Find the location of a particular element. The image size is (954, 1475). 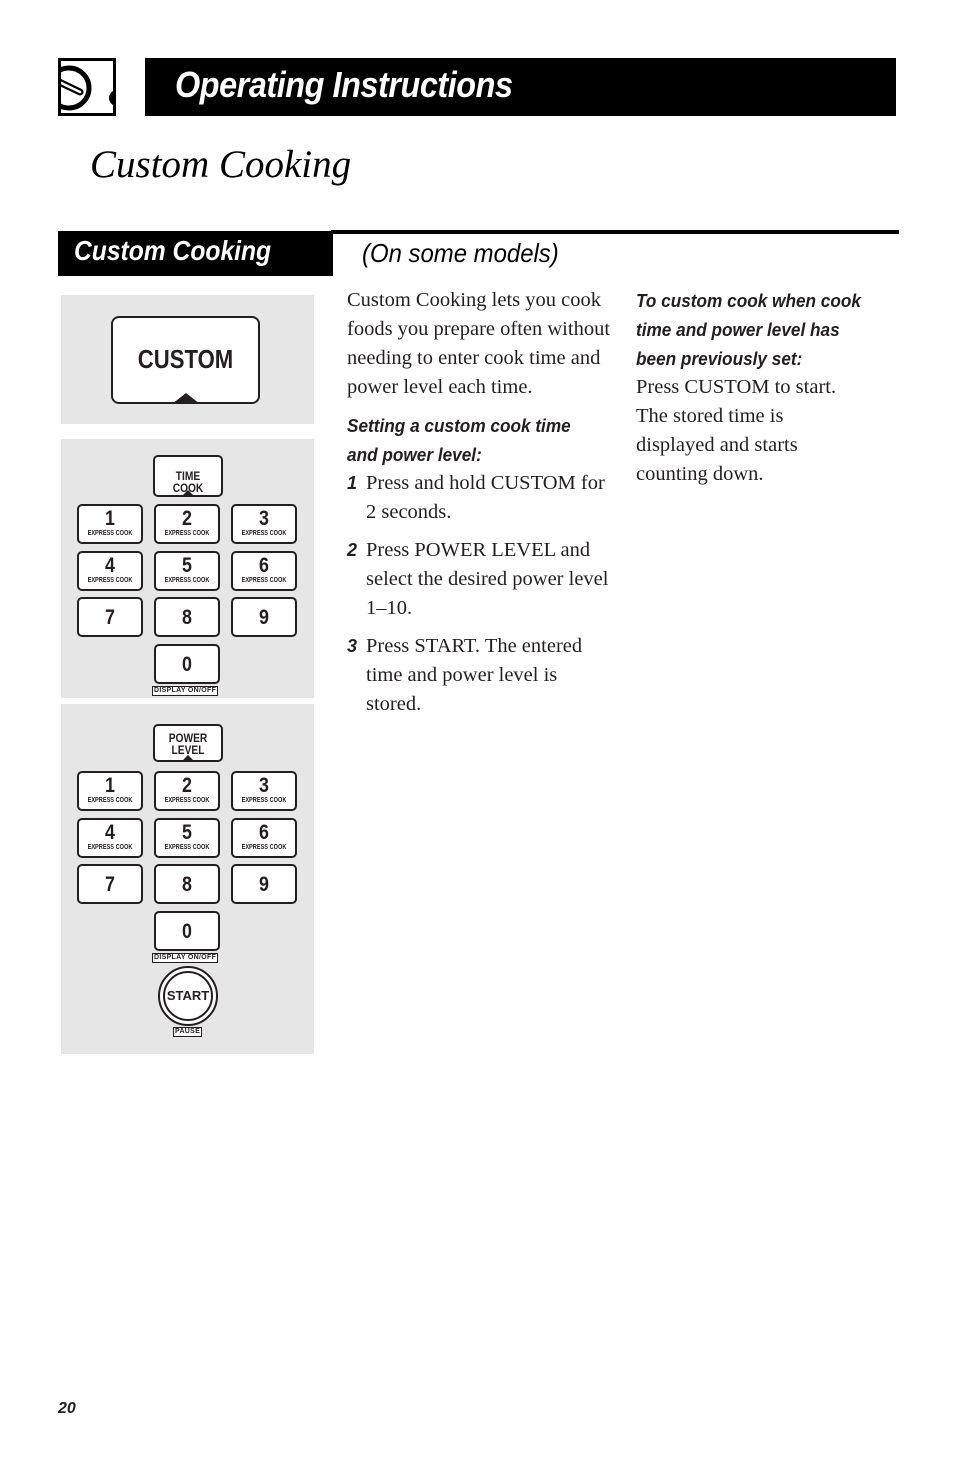

page-number: 20 is located at coordinates (67, 1408).